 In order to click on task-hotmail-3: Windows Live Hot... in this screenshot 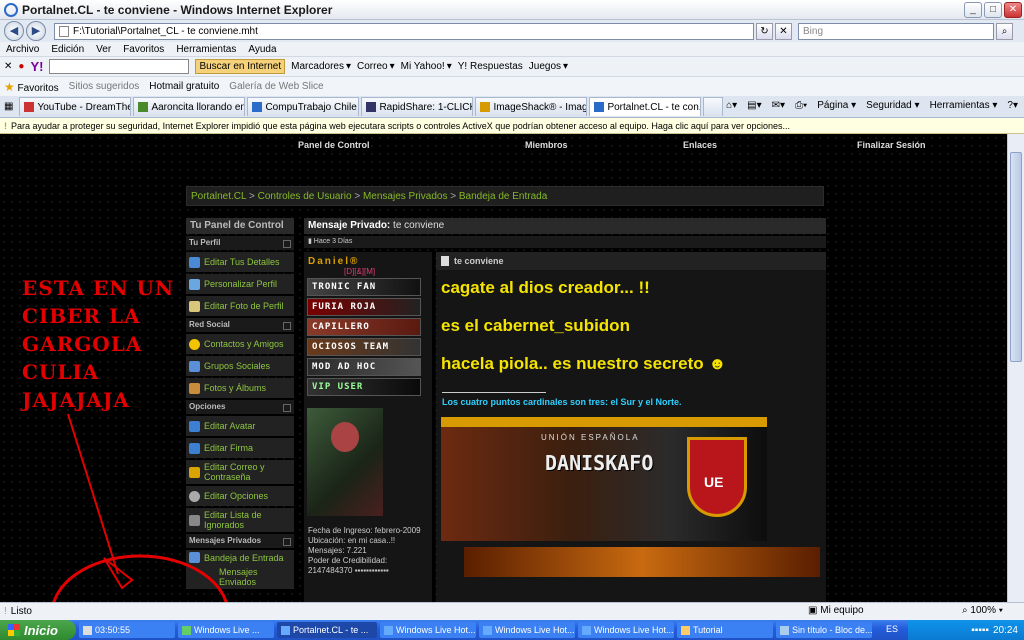, I will do `click(626, 630)`.